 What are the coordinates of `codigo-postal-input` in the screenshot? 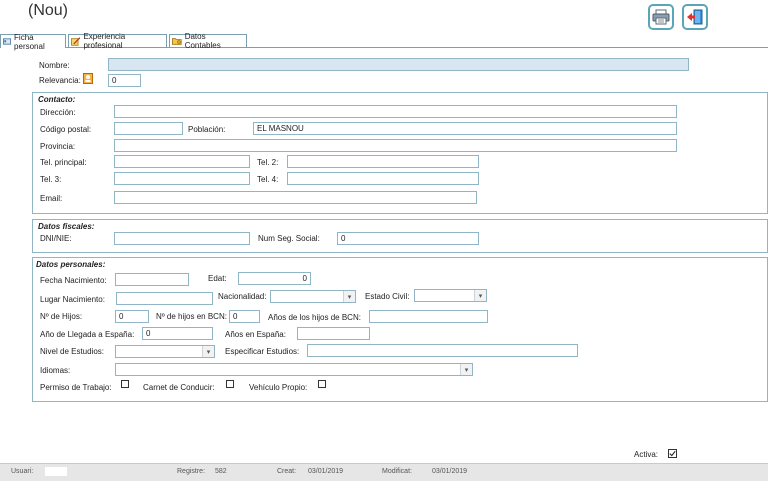 It's located at (148, 128).